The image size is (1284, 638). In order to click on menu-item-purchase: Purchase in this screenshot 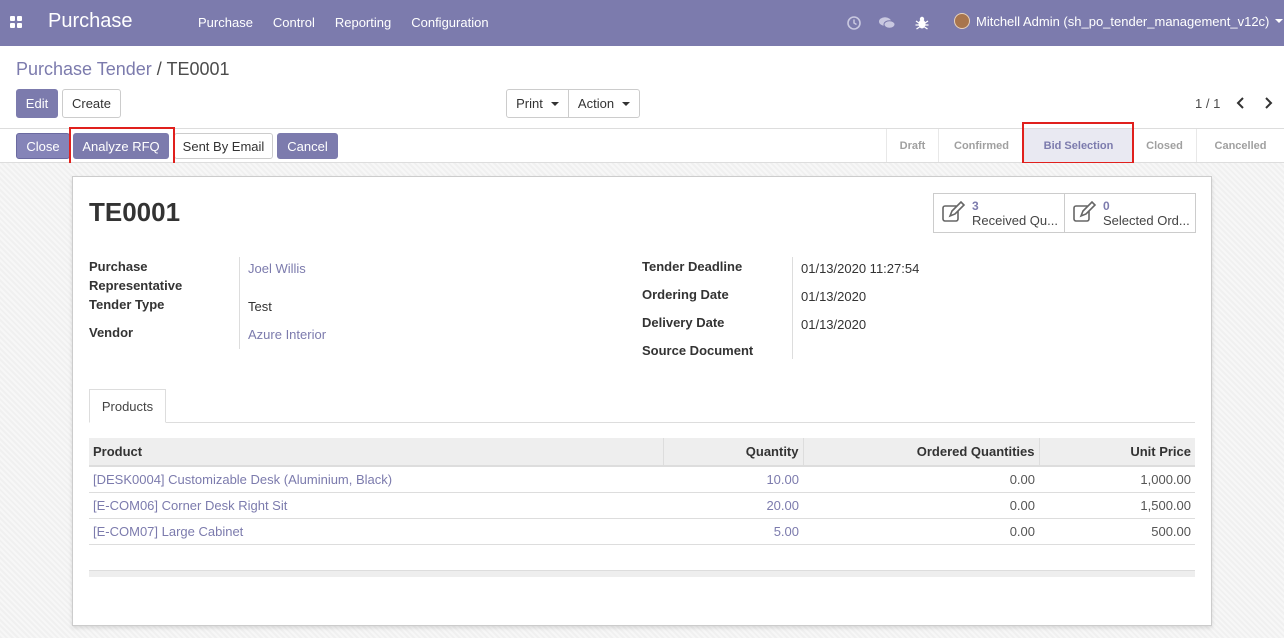, I will do `click(225, 22)`.